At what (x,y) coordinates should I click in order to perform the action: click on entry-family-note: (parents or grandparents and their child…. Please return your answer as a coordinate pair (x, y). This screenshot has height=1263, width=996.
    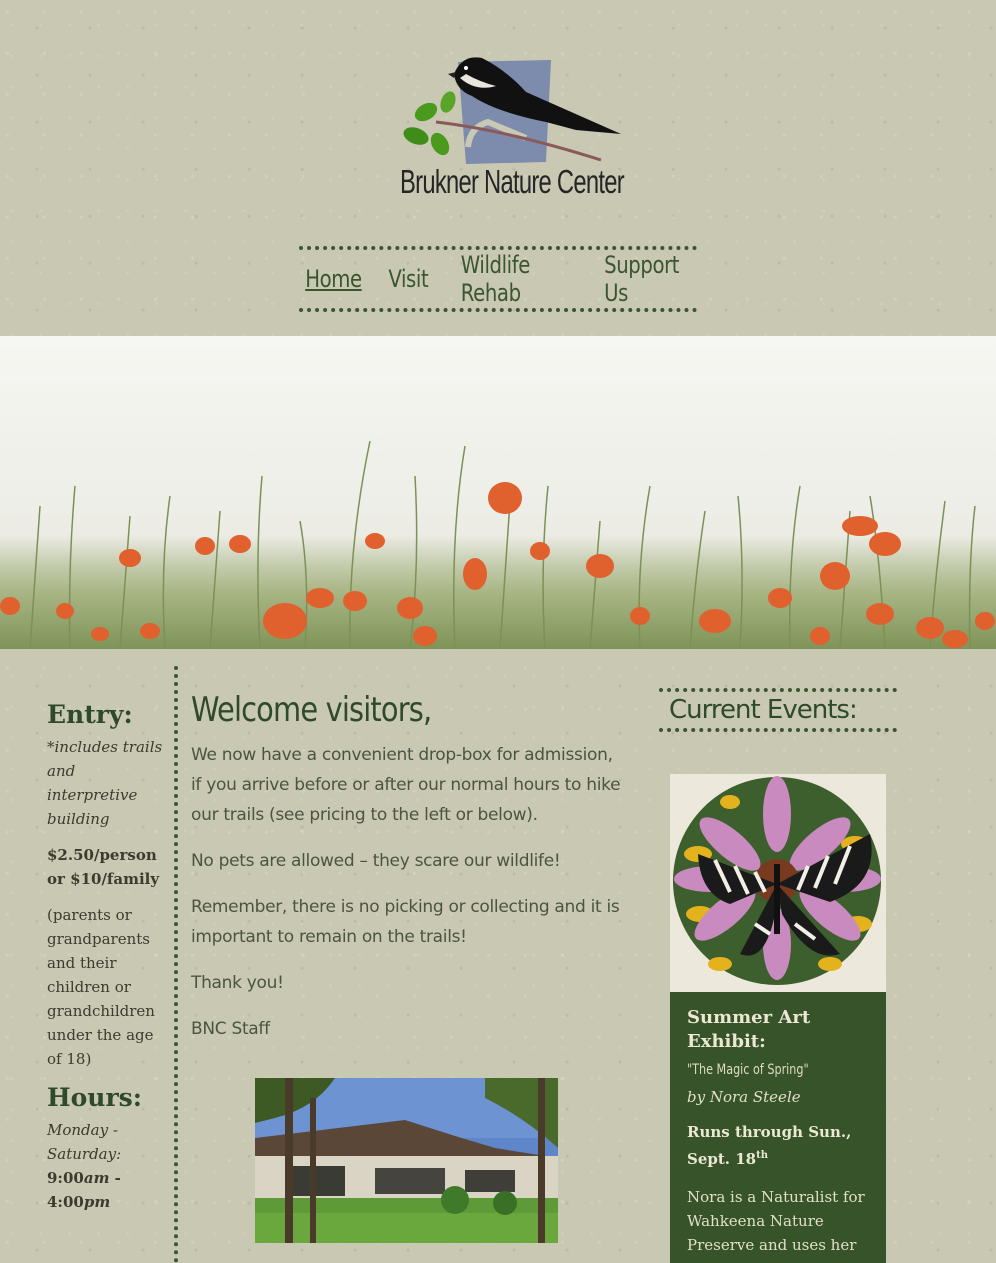
    Looking at the image, I should click on (101, 987).